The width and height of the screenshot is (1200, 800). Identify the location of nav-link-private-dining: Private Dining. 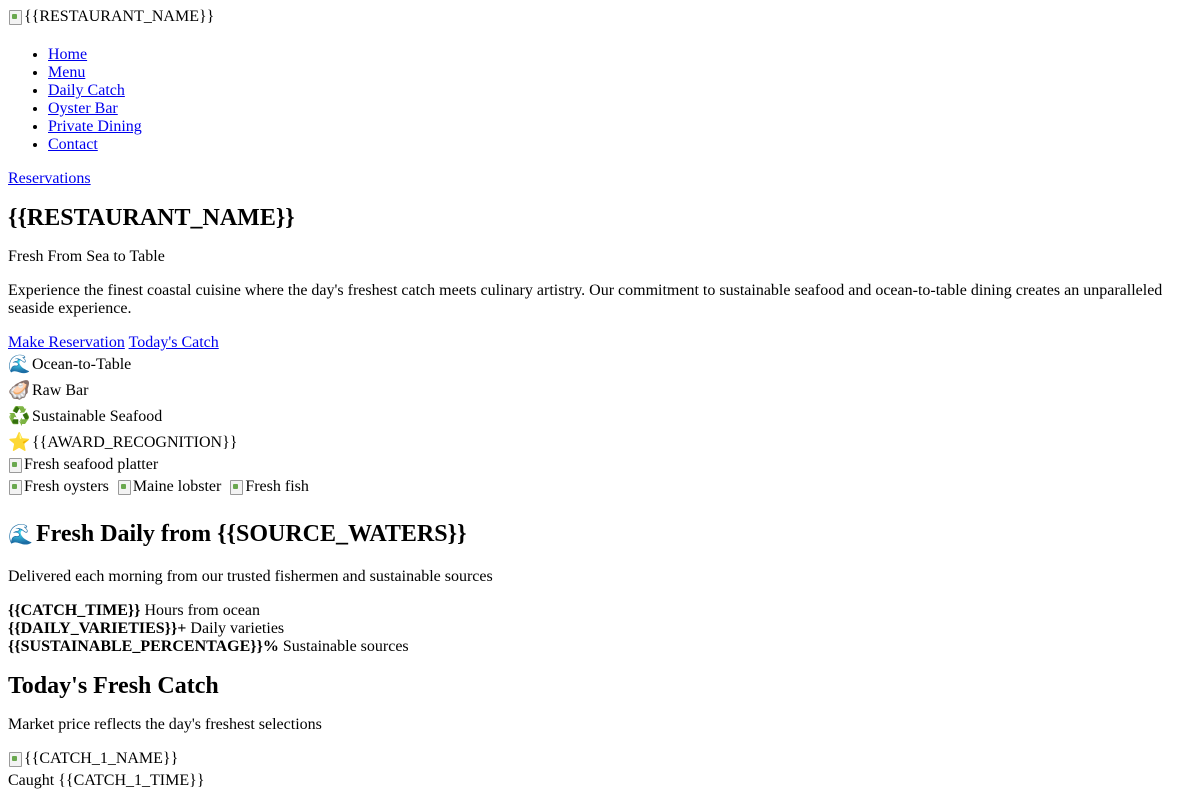
(95, 126).